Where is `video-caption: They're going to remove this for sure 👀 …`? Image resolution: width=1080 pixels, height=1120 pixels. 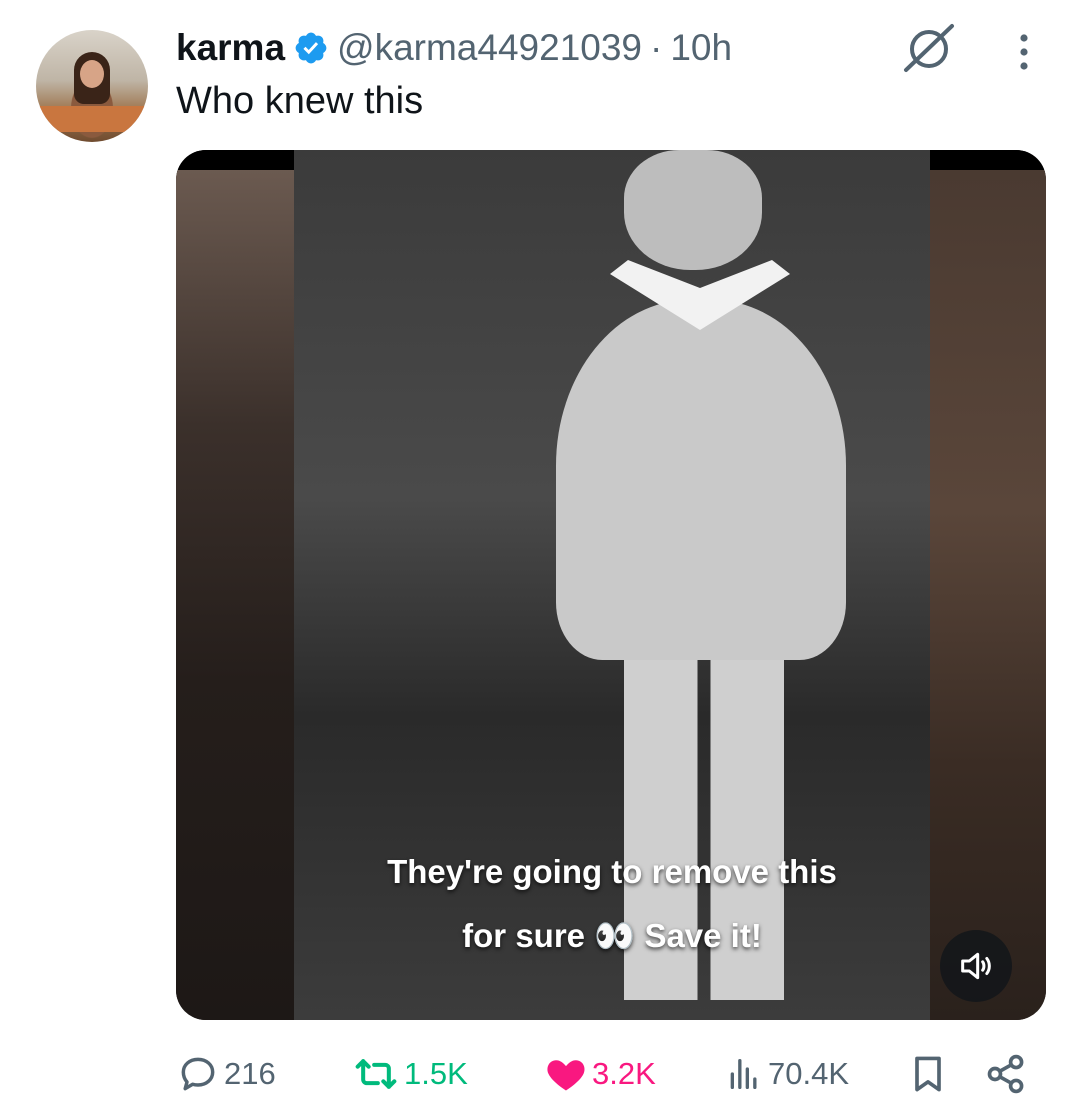 video-caption: They're going to remove this for sure 👀 … is located at coordinates (612, 904).